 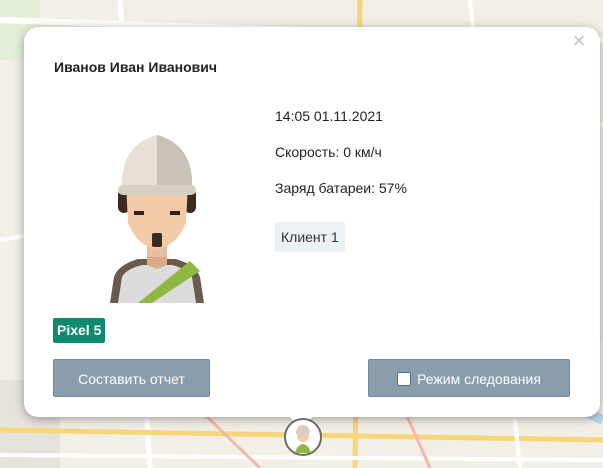 What do you see at coordinates (479, 379) in the screenshot?
I see `follow-mode-label: Режим следования` at bounding box center [479, 379].